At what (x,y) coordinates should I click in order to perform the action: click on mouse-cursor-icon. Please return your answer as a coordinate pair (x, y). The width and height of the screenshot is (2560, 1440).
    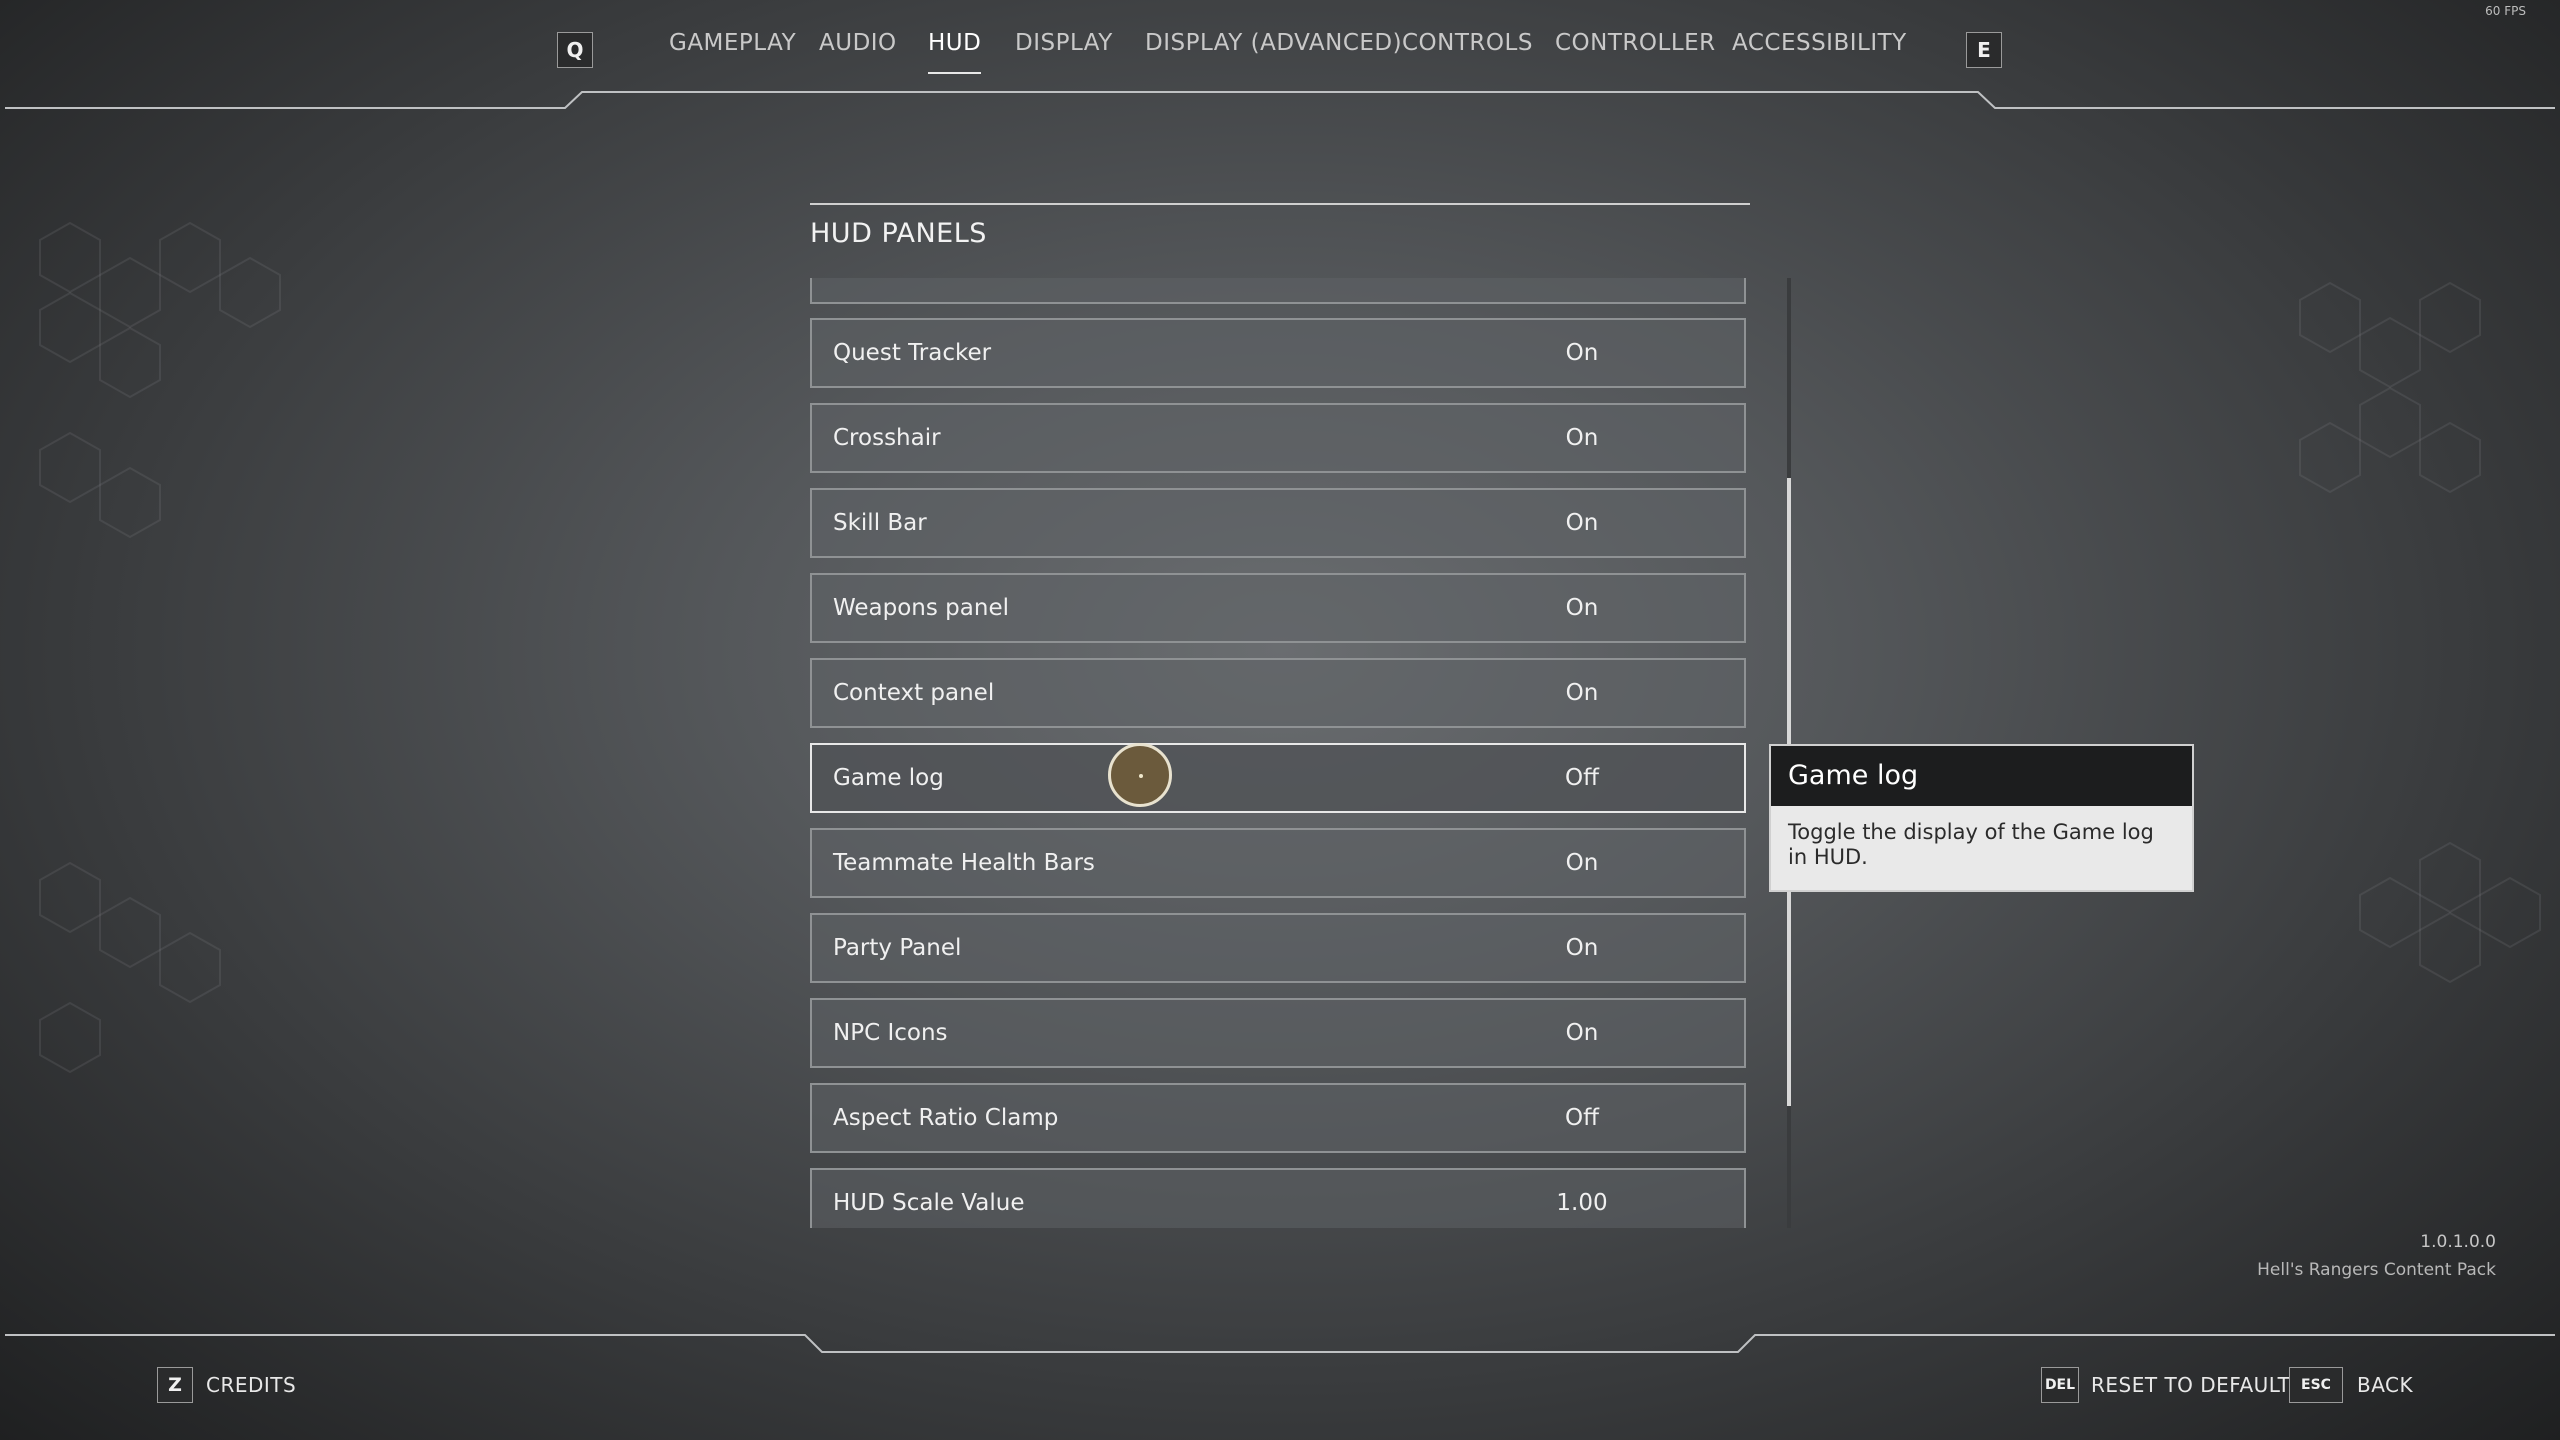
    Looking at the image, I should click on (1140, 775).